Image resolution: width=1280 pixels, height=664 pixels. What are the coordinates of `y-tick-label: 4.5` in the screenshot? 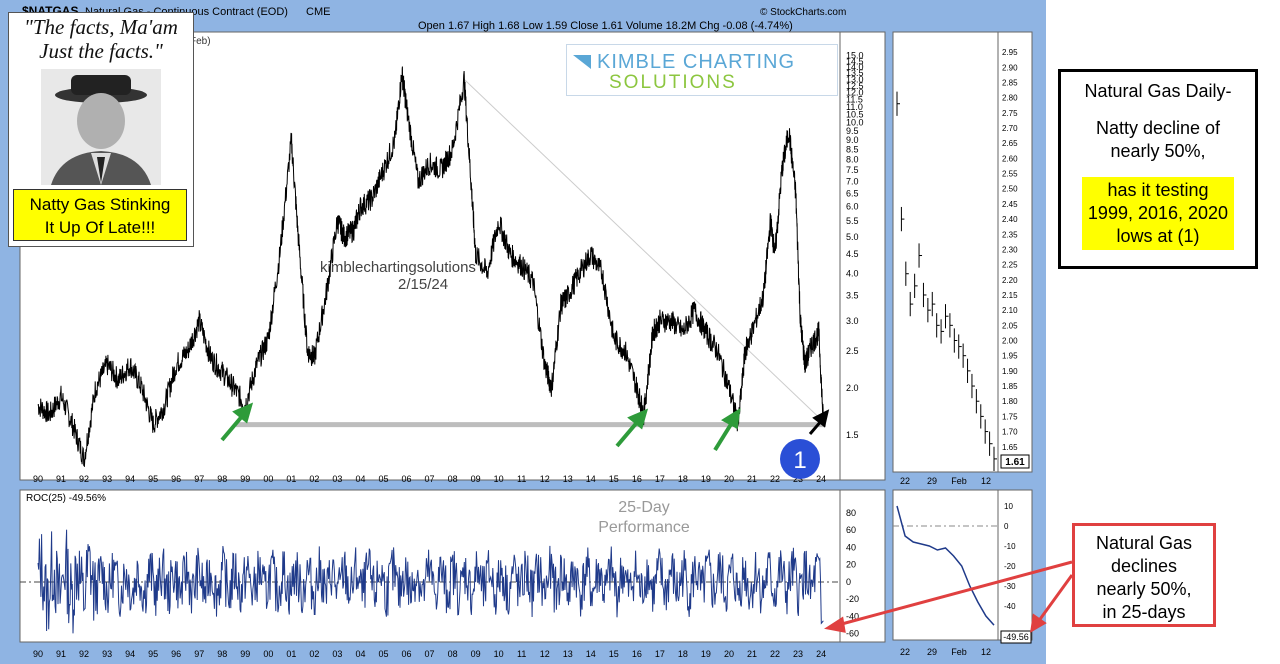 It's located at (852, 254).